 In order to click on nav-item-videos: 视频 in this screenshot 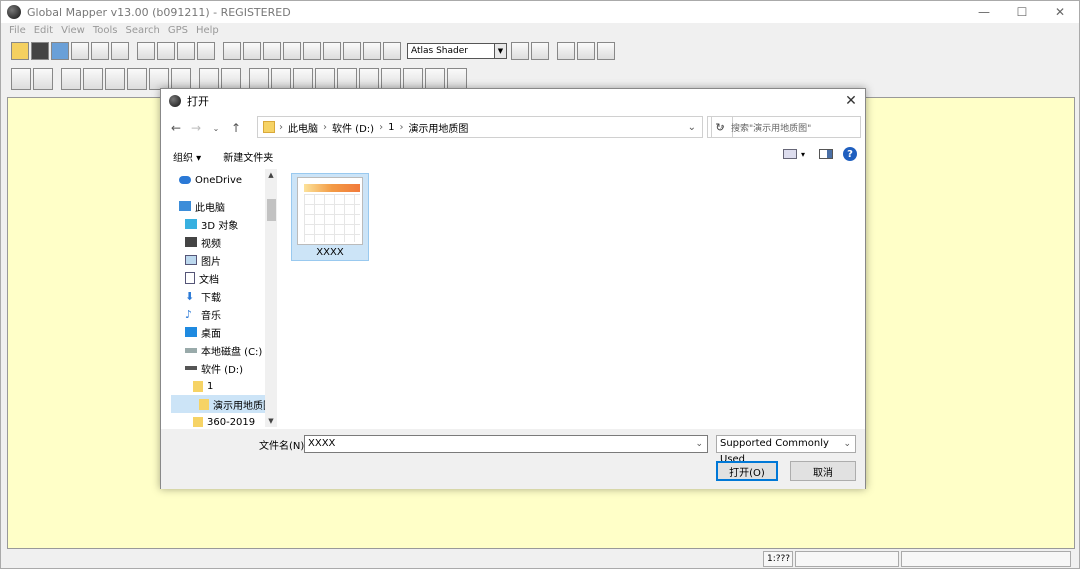, I will do `click(203, 242)`.